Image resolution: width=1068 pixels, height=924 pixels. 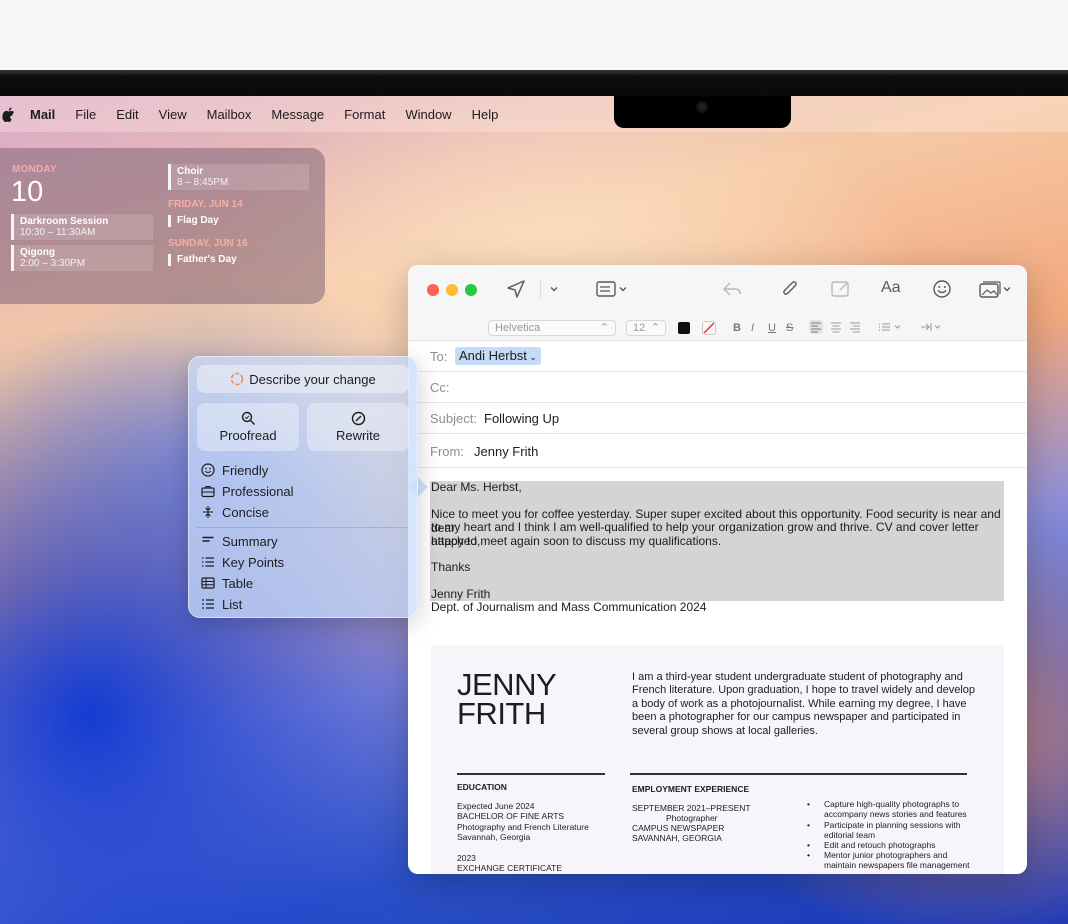 What do you see at coordinates (27, 192) in the screenshot?
I see `widget-date: 10` at bounding box center [27, 192].